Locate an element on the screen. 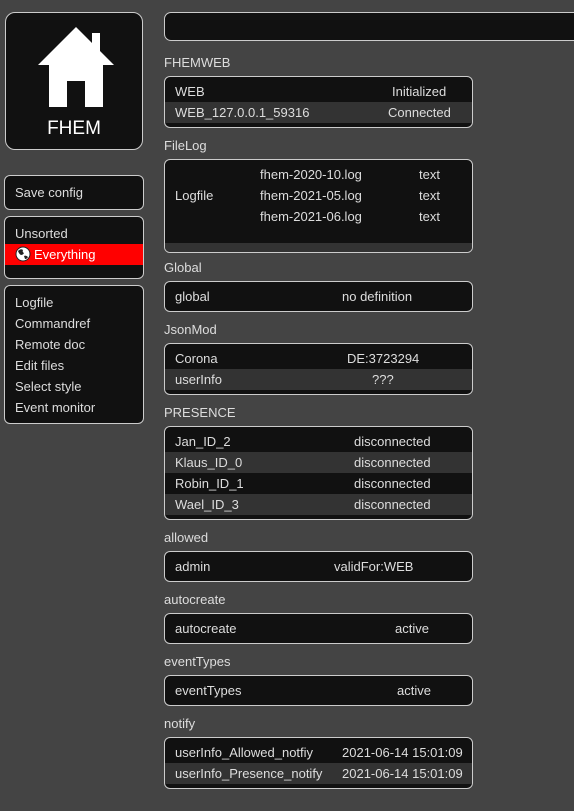  table-row: admin validFor:WEB is located at coordinates (318, 566).